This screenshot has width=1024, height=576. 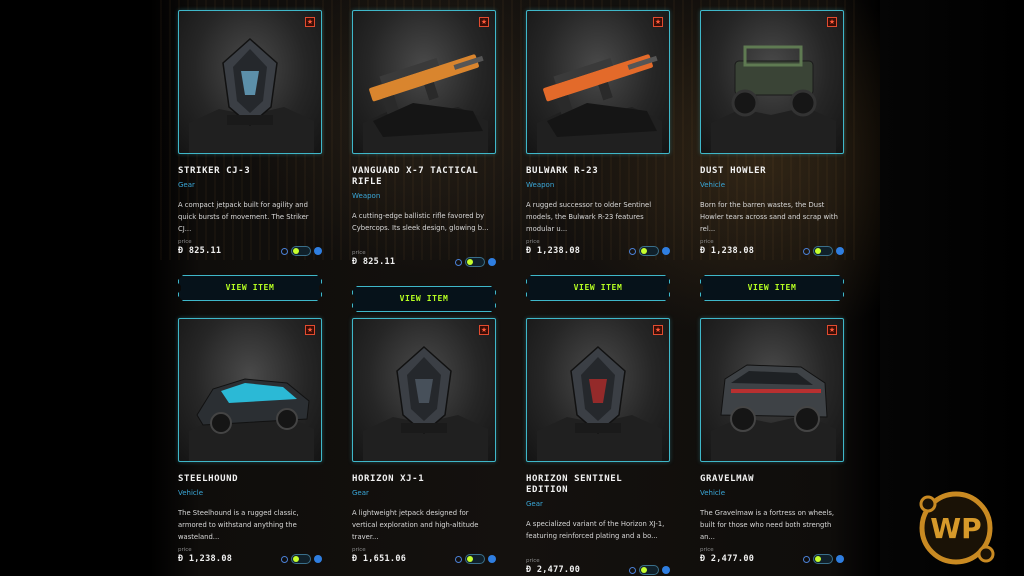 I want to click on product-price: Ð 1,651.06, so click(x=379, y=559).